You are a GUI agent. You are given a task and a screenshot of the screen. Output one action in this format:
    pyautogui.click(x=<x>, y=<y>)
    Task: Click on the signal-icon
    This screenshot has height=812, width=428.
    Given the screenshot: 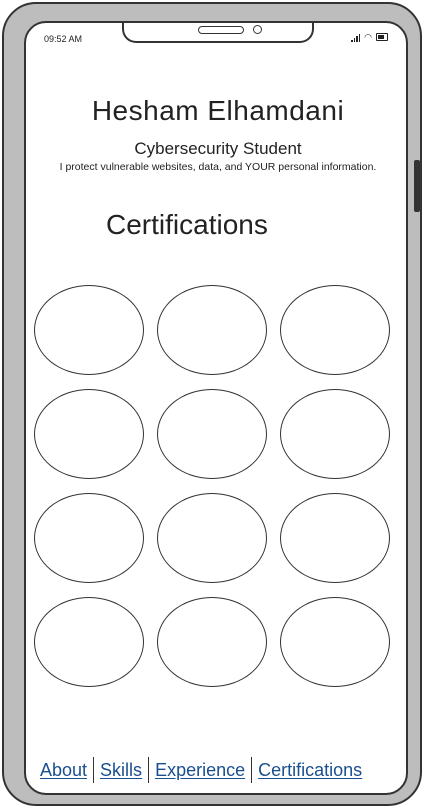 What is the action you would take?
    pyautogui.click(x=356, y=38)
    